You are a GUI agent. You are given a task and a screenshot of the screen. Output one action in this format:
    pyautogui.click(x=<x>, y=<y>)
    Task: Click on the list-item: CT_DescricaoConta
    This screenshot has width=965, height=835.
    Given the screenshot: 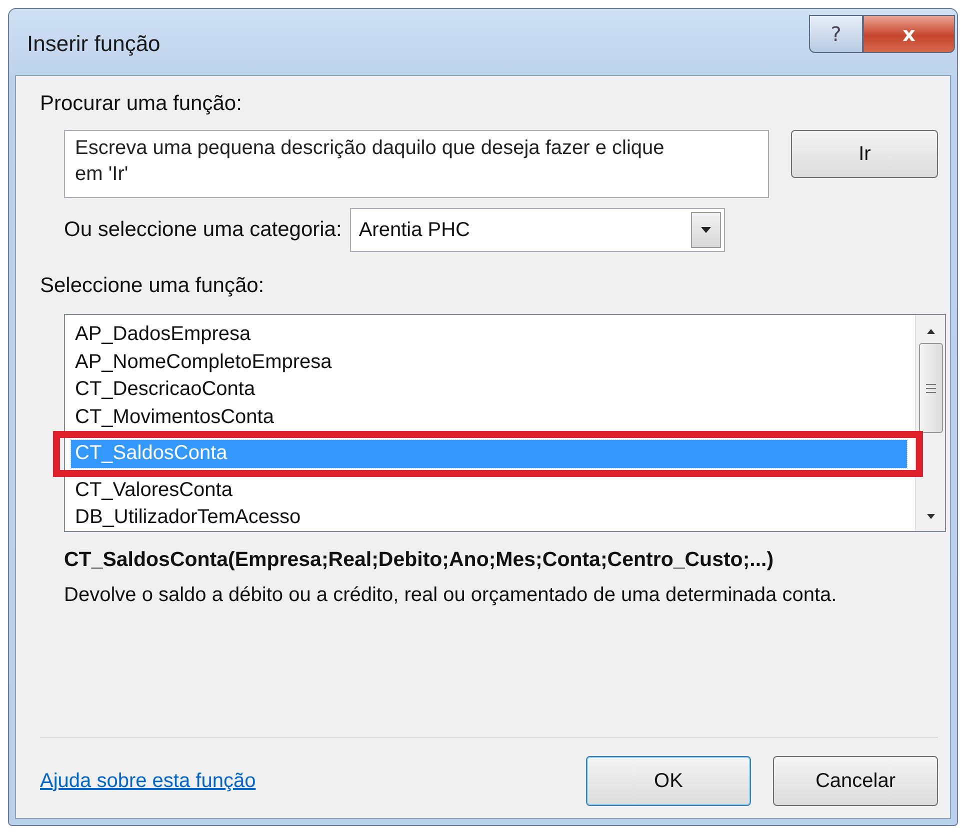 What is the action you would take?
    pyautogui.click(x=489, y=390)
    